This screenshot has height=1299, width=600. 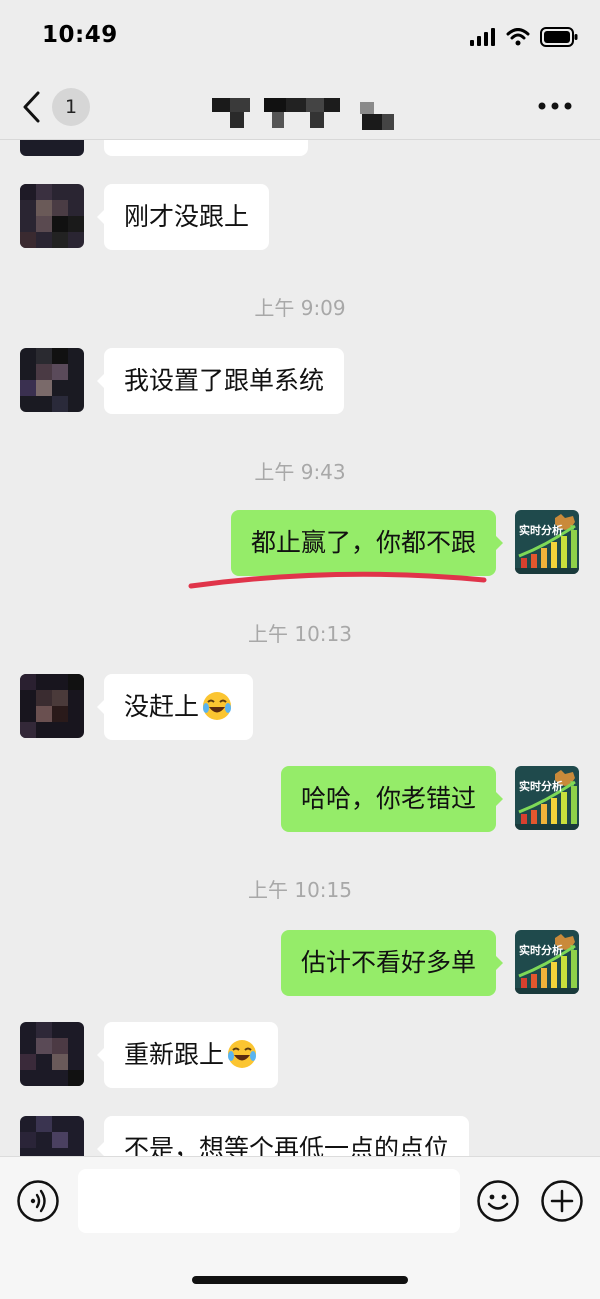 I want to click on wifi-icon, so click(x=518, y=37).